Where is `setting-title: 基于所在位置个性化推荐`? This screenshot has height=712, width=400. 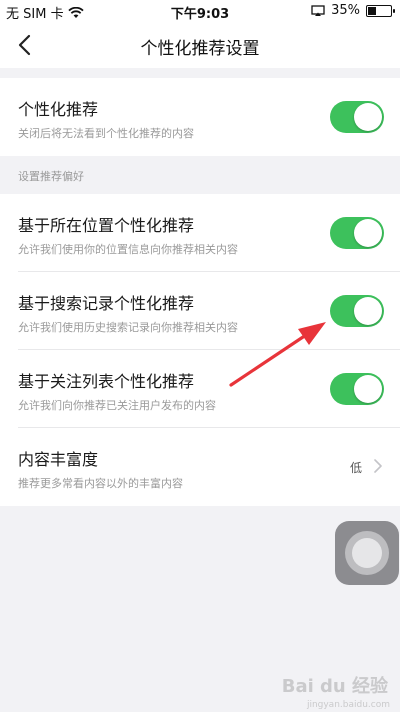 setting-title: 基于所在位置个性化推荐 is located at coordinates (106, 225).